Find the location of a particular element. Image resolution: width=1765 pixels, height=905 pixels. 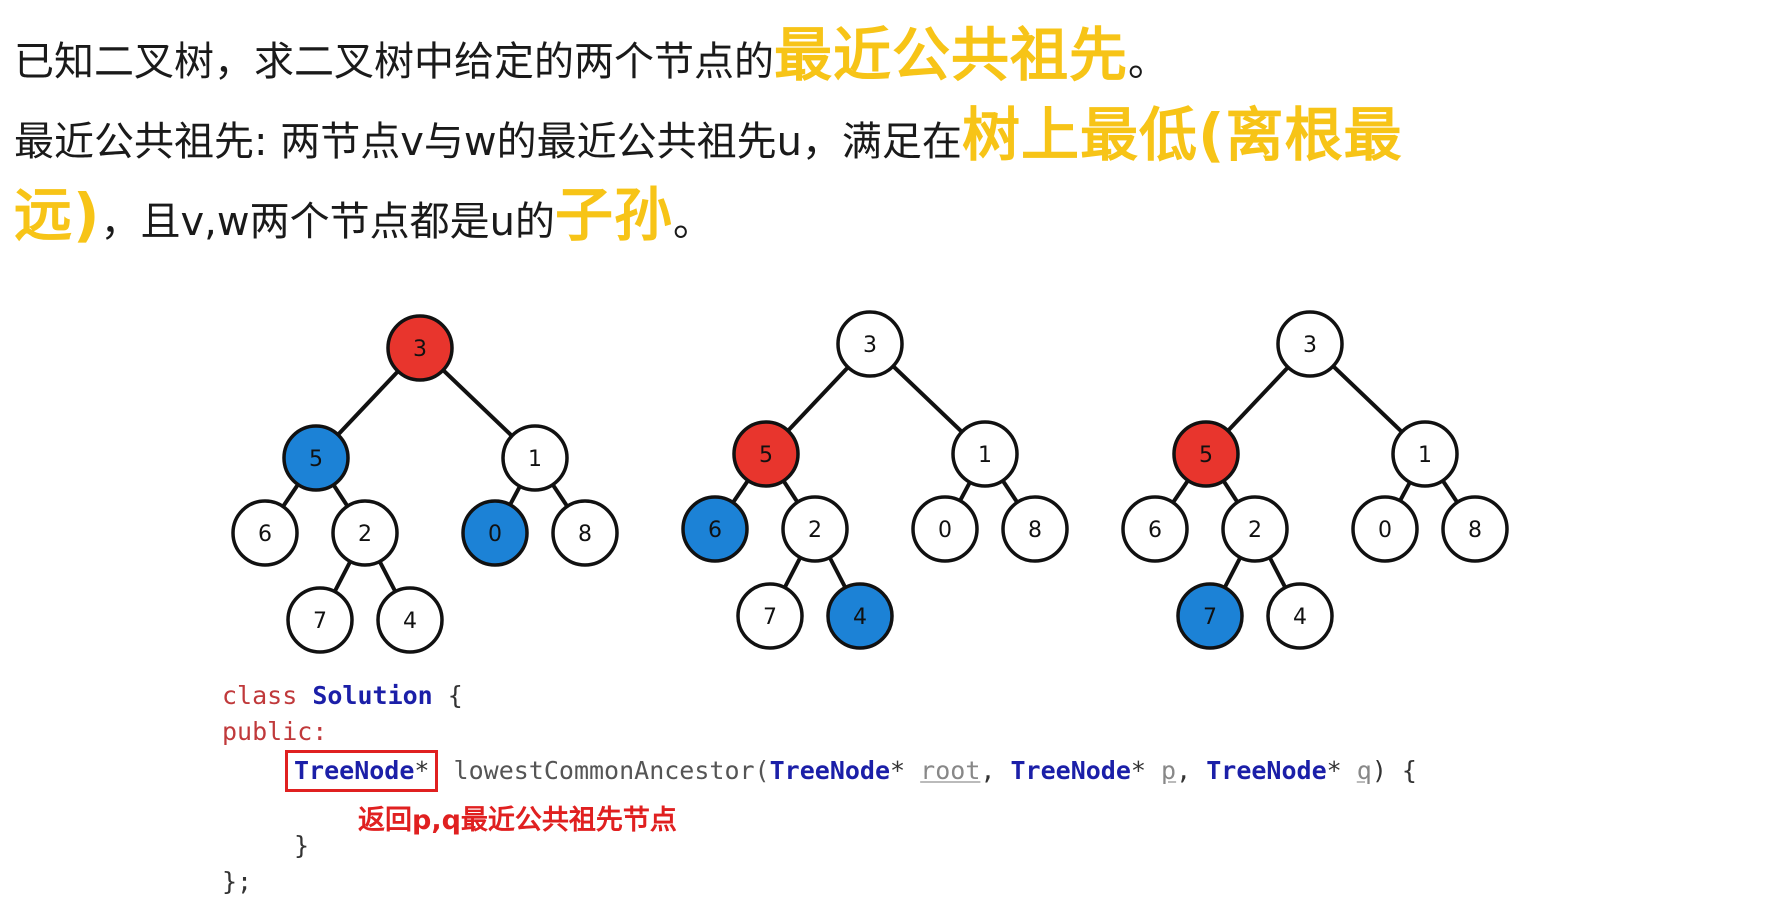

tree-3: 3 5 1 6 2 0 8 7 4 is located at coordinates (1315, 480).